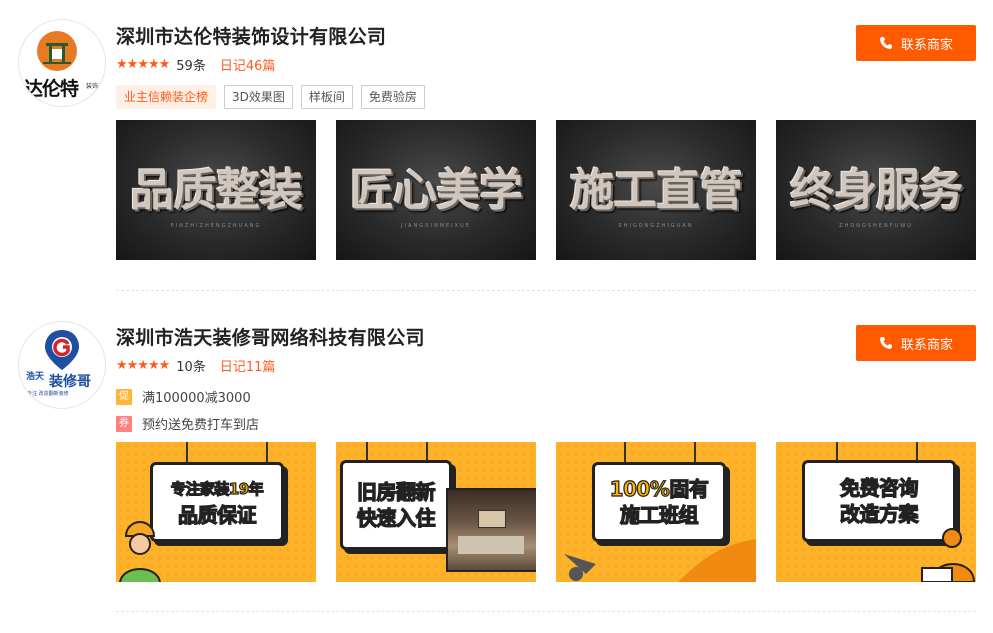 The image size is (993, 633). What do you see at coordinates (217, 488) in the screenshot?
I see `slogan-line-1: 专注家装19年` at bounding box center [217, 488].